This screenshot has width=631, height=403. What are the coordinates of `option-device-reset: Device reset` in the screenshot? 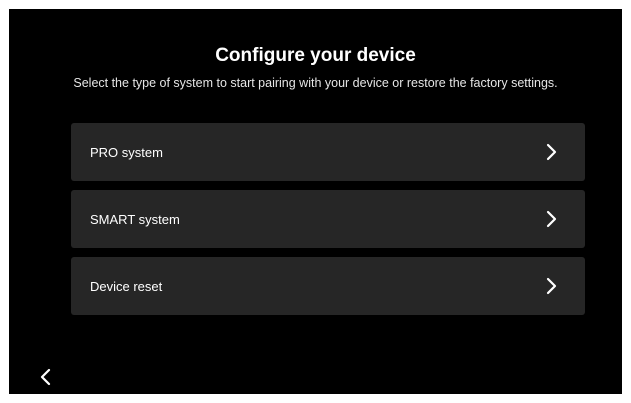 It's located at (328, 286).